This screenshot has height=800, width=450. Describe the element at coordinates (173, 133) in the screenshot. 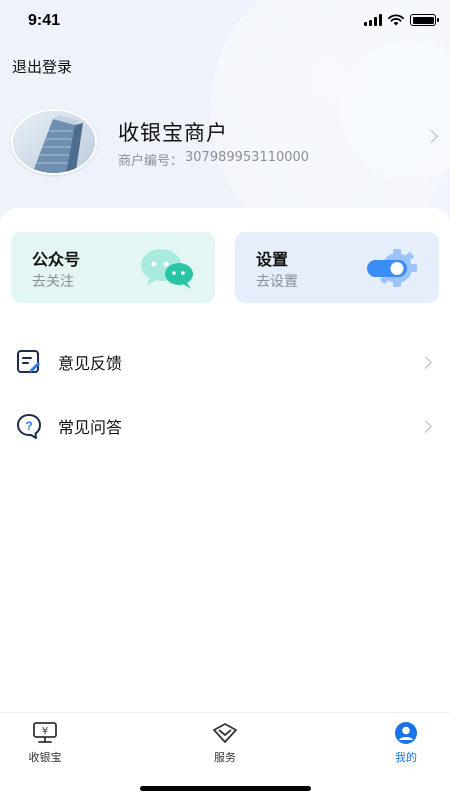

I see `merchant-name: 收银宝商户` at that location.